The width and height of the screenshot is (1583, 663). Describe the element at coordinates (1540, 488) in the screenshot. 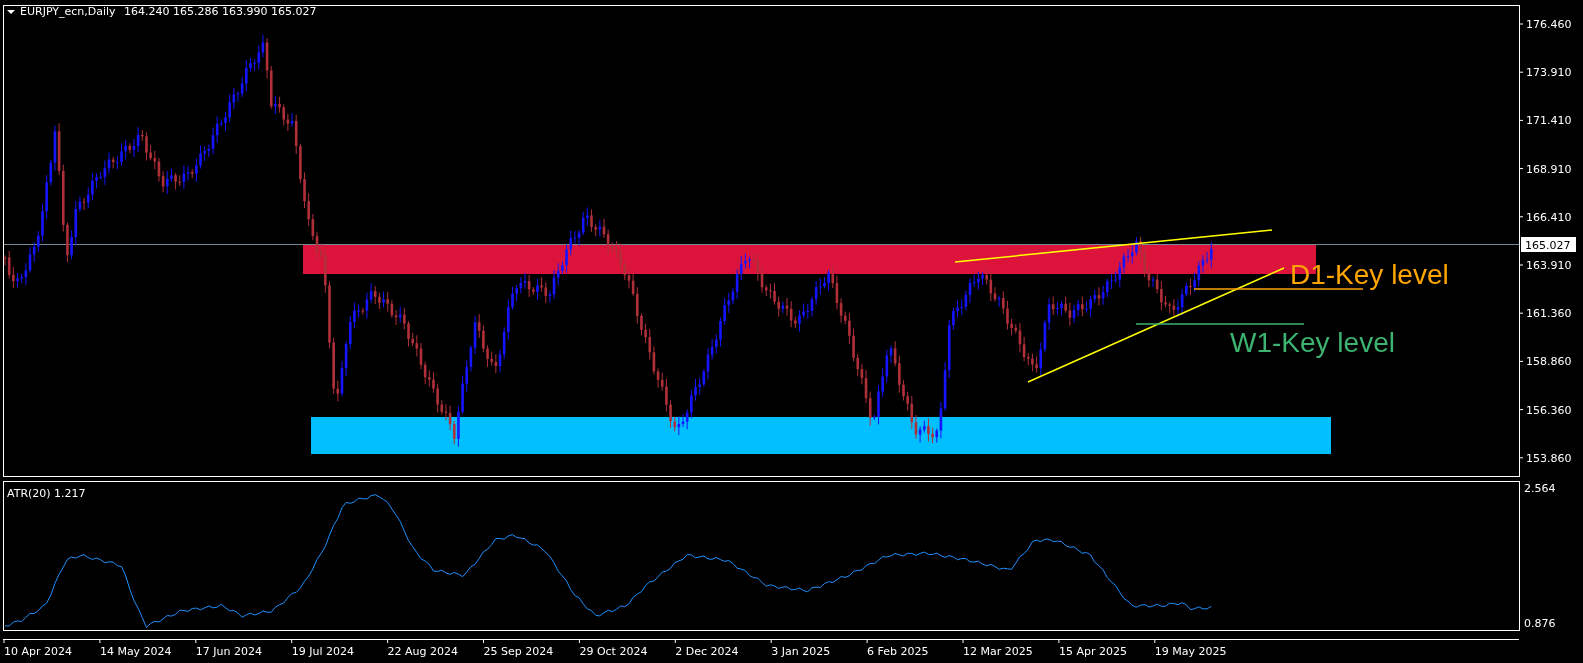

I see `indicator-tick-label: 2.564` at that location.